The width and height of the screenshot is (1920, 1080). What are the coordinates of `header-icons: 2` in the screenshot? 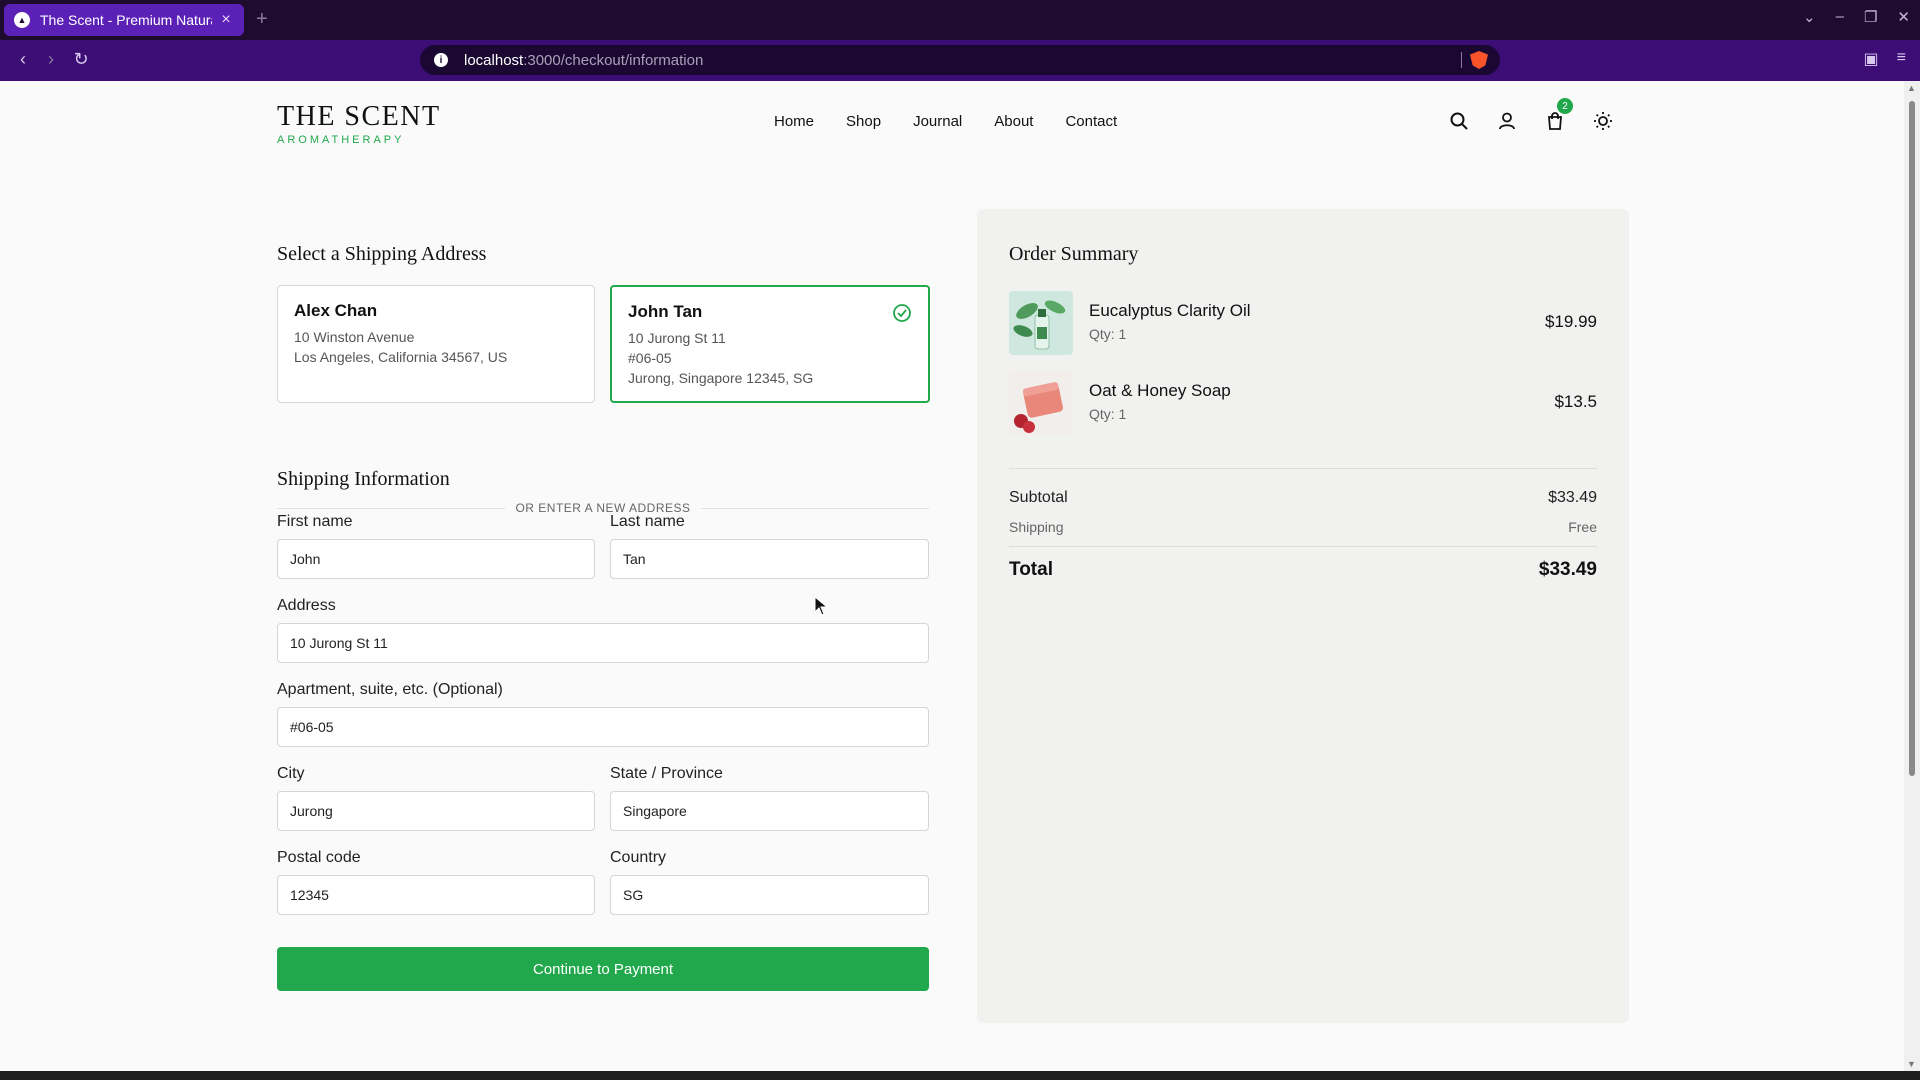 It's located at (1531, 115).